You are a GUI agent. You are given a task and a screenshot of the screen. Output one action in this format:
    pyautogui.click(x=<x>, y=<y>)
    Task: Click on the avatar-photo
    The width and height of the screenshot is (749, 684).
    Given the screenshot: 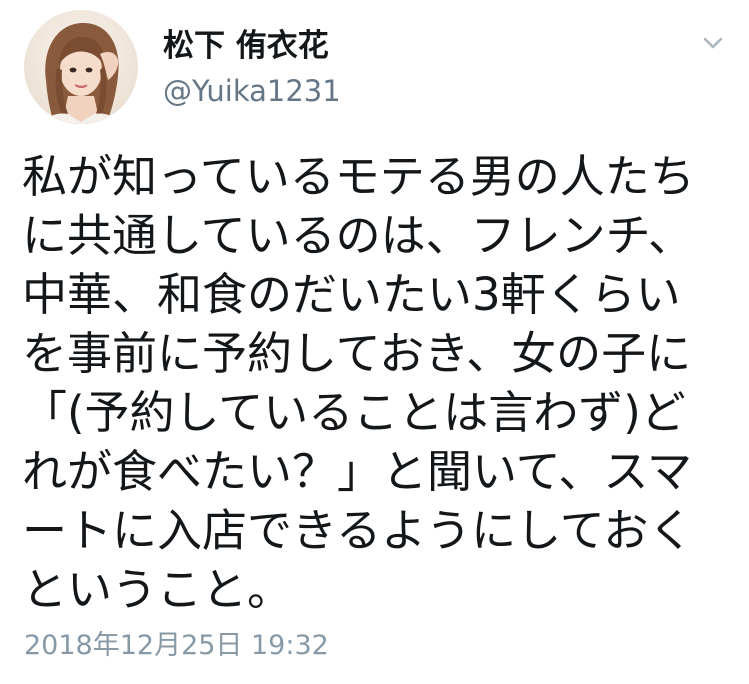 What is the action you would take?
    pyautogui.click(x=81, y=67)
    